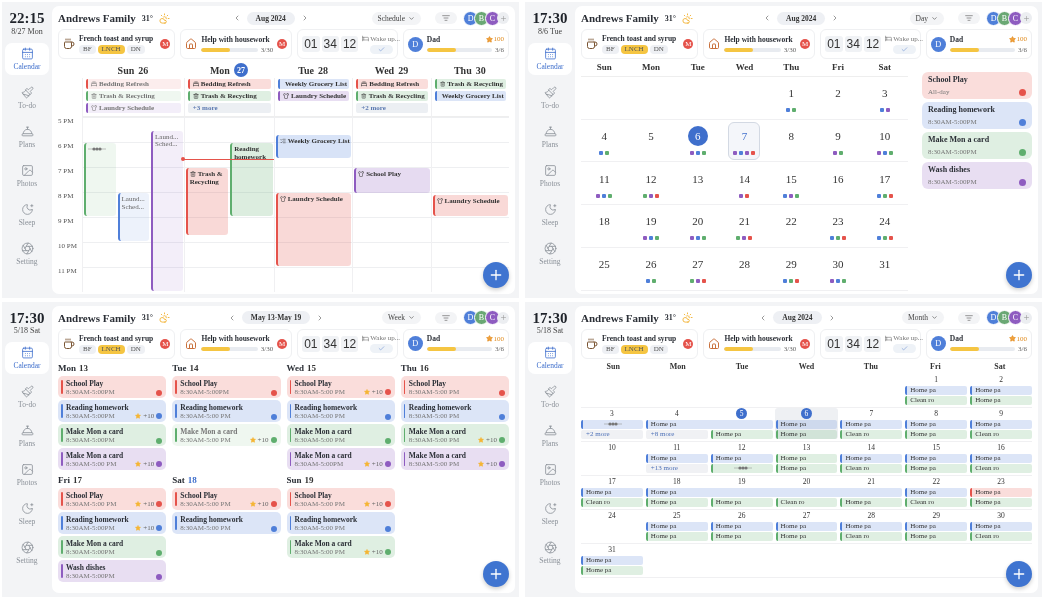 This screenshot has height=599, width=1044. What do you see at coordinates (744, 265) in the screenshot?
I see `day-number: 28` at bounding box center [744, 265].